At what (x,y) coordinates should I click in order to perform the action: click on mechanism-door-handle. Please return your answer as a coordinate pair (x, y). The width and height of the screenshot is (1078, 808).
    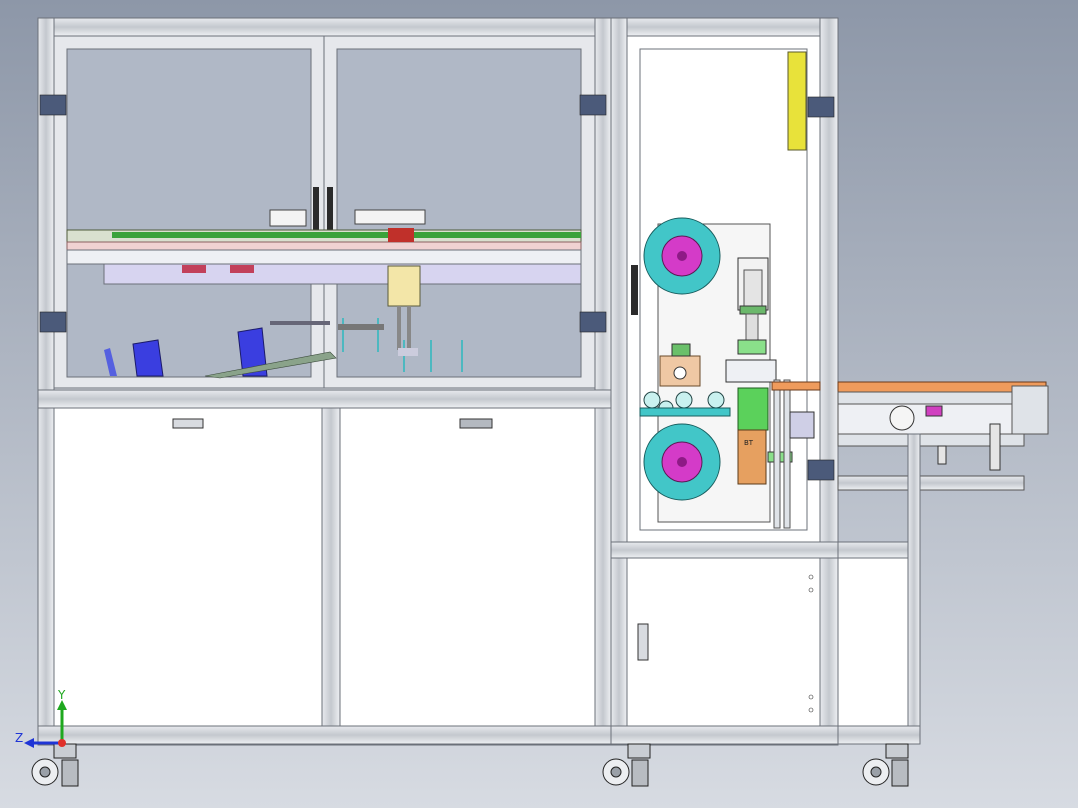
    Looking at the image, I should click on (634, 290).